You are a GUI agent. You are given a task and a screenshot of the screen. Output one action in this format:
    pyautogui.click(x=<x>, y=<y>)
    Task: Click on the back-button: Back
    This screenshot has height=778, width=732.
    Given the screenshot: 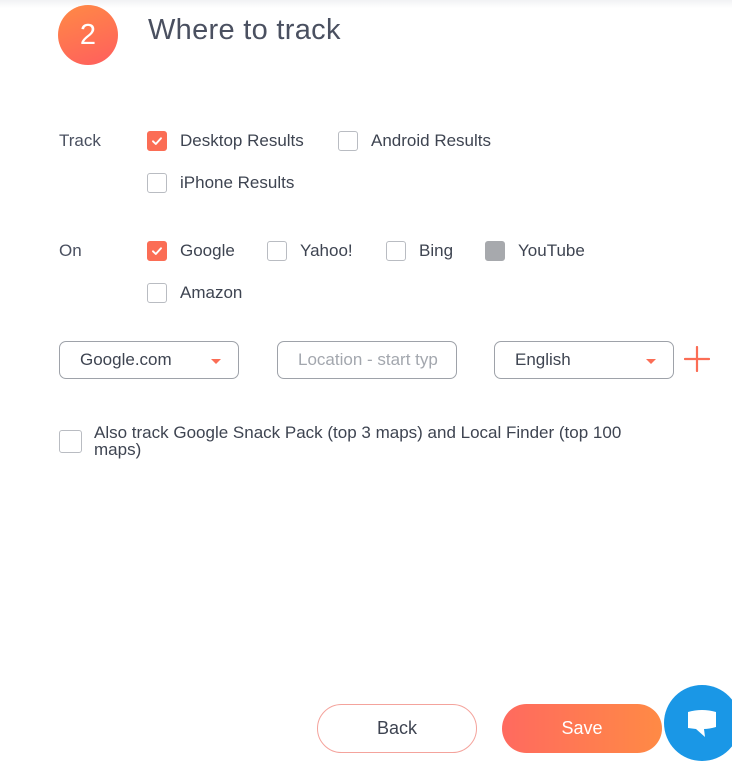 What is the action you would take?
    pyautogui.click(x=397, y=728)
    